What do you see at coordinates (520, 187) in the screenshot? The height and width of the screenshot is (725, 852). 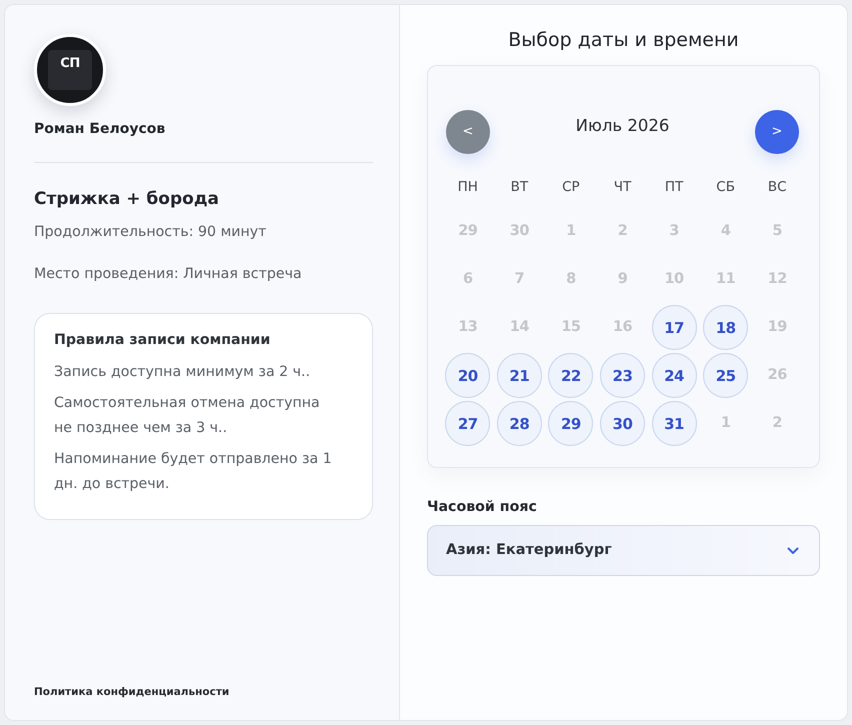 I see `weekday-label: ВТ` at bounding box center [520, 187].